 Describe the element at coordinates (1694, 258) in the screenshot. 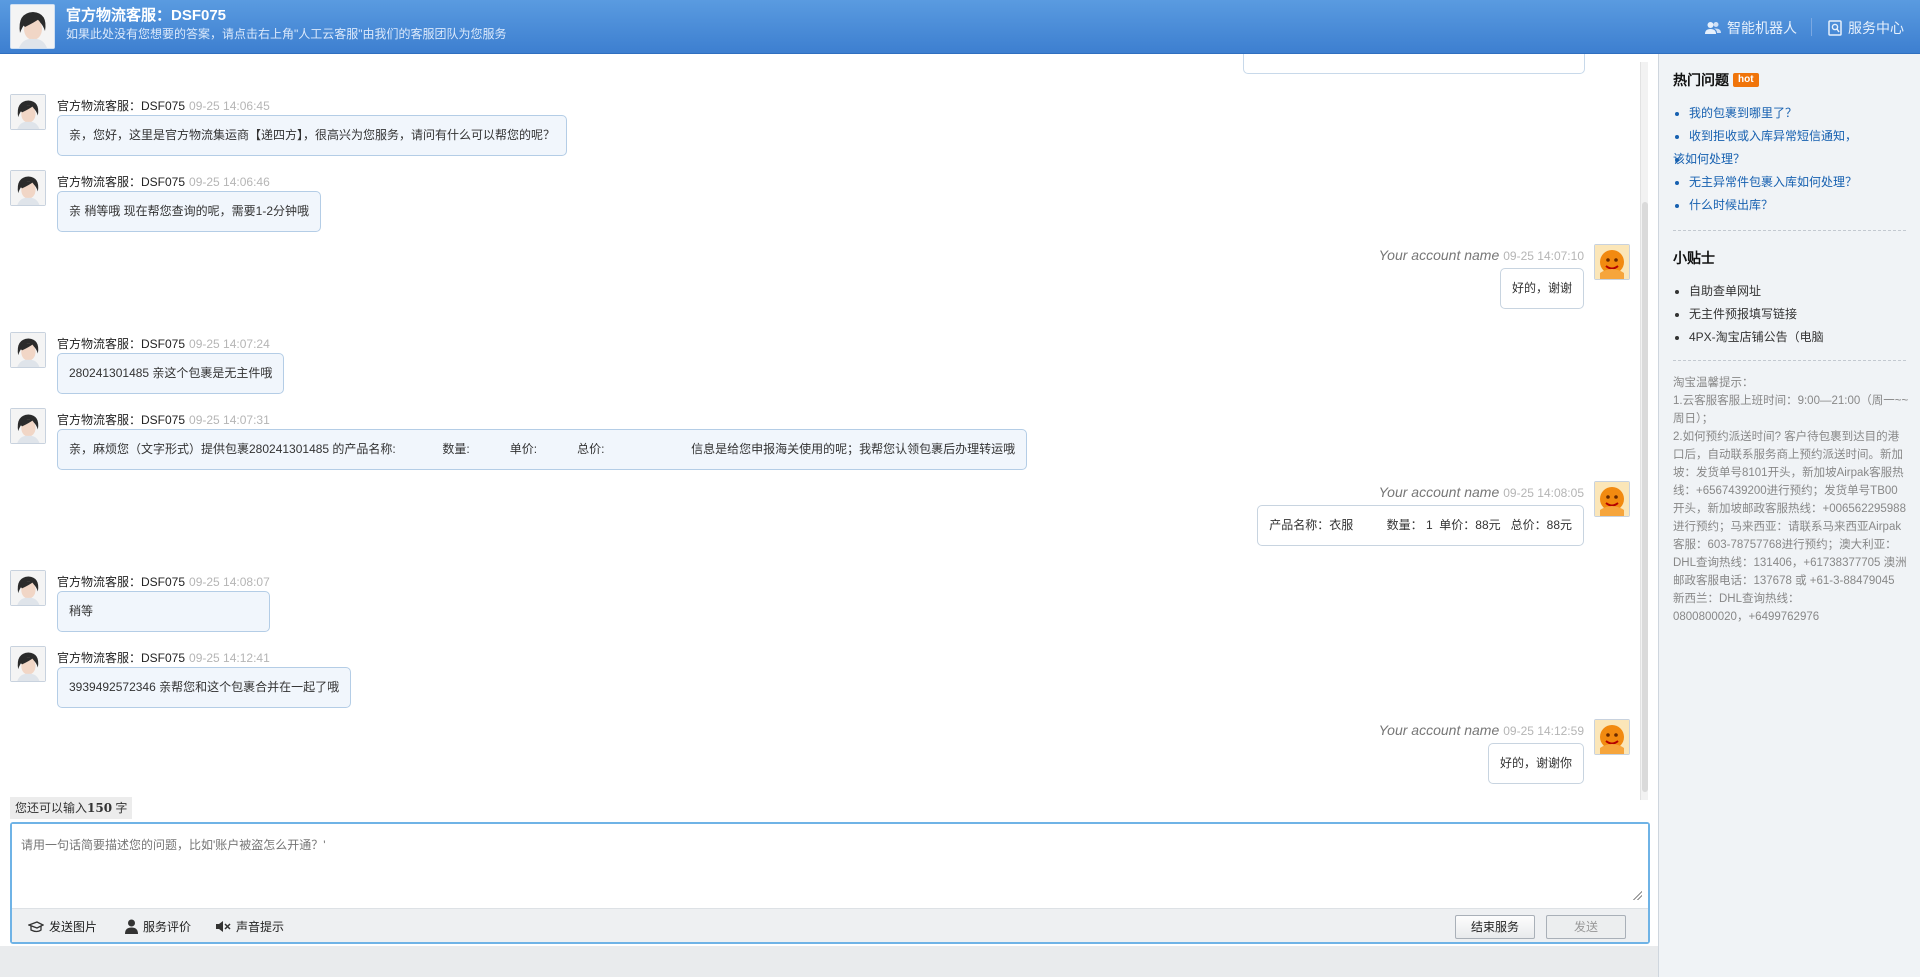

I see `tips-heading: 小贴士` at that location.